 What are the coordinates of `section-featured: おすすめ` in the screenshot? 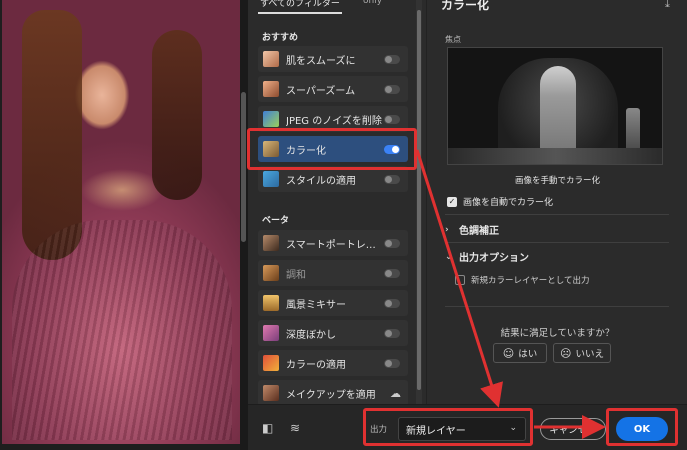 It's located at (280, 38).